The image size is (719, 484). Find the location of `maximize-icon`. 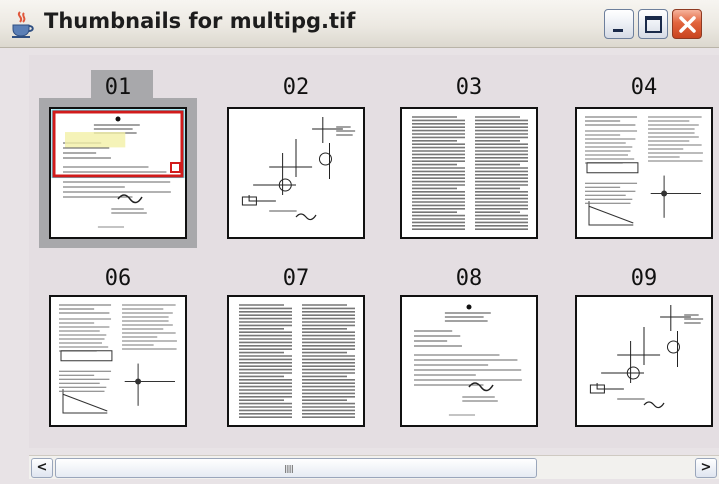

maximize-icon is located at coordinates (653, 24).